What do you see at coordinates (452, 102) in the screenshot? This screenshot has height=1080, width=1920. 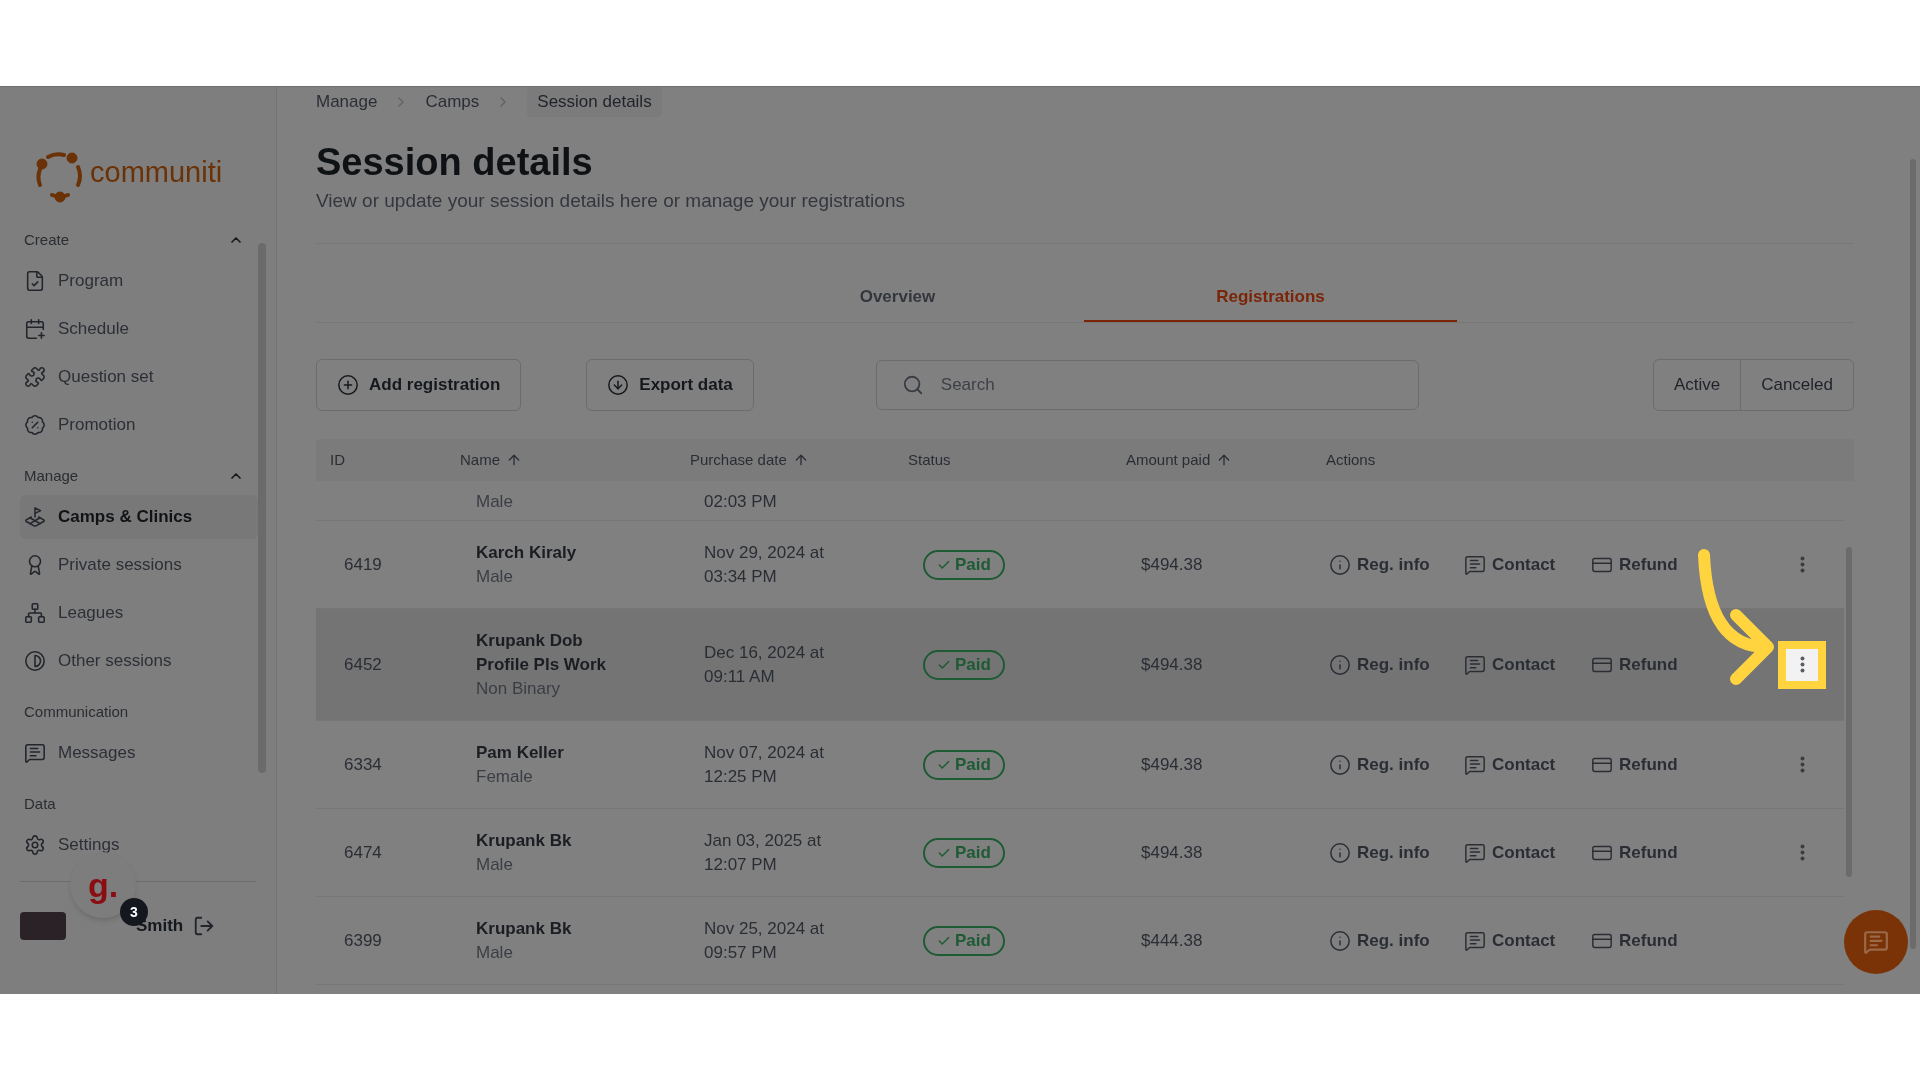 I see `breadcrumb-link: Camps` at bounding box center [452, 102].